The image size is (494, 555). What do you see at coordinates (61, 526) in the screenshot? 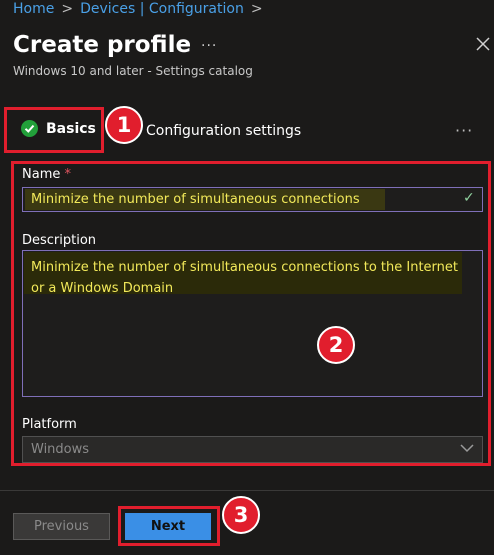
I see `previous-button: Previous` at bounding box center [61, 526].